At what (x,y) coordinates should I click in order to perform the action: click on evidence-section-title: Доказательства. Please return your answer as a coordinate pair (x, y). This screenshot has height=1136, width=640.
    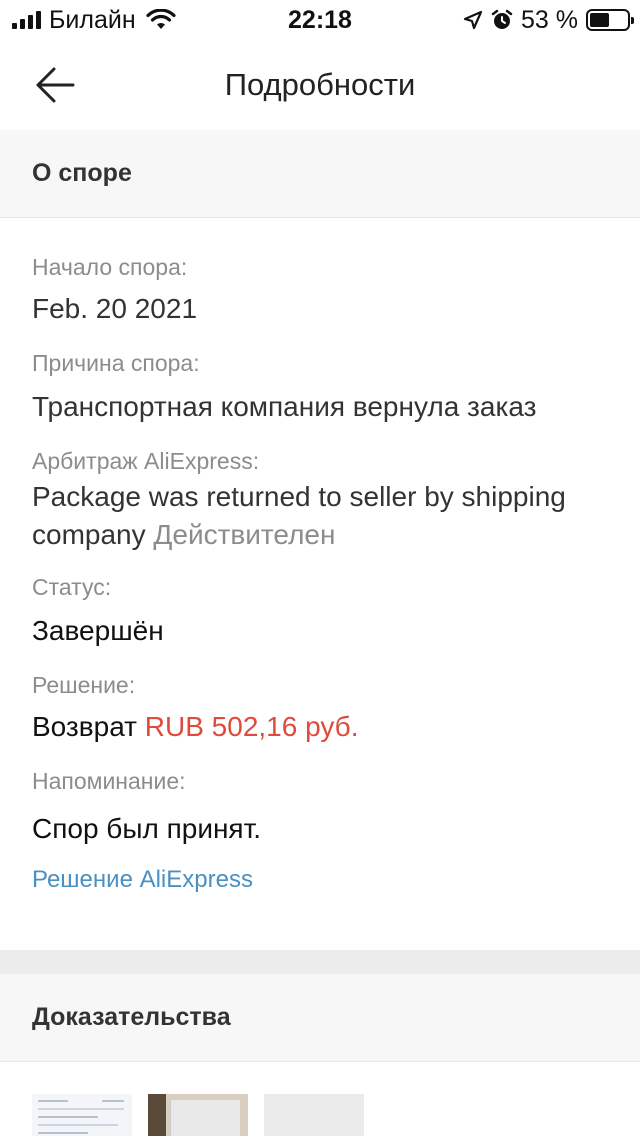
    Looking at the image, I should click on (131, 1017).